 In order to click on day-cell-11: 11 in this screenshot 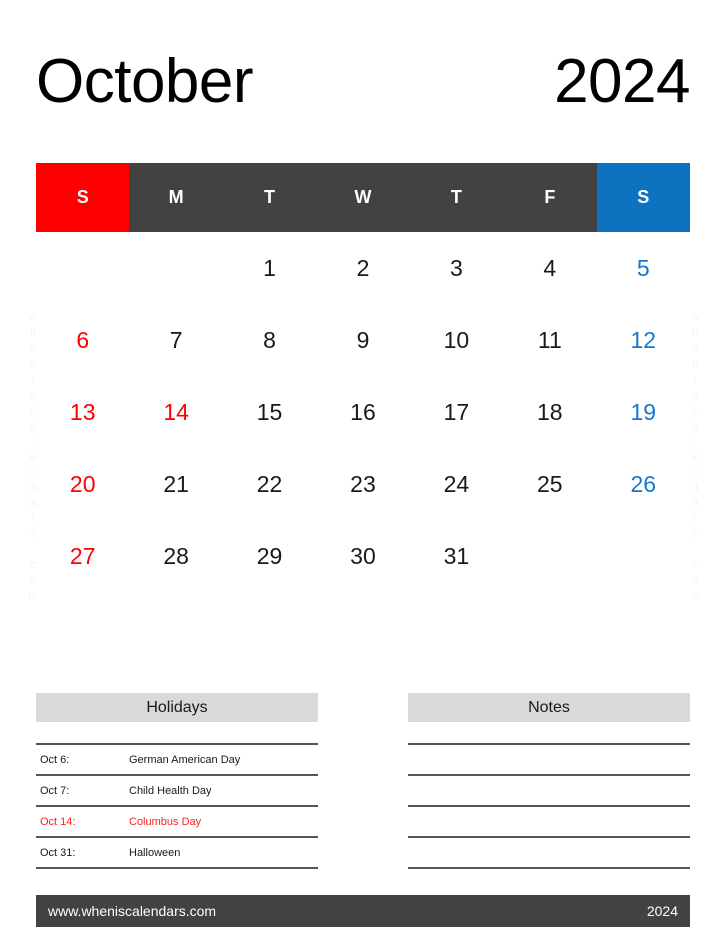, I will do `click(549, 340)`.